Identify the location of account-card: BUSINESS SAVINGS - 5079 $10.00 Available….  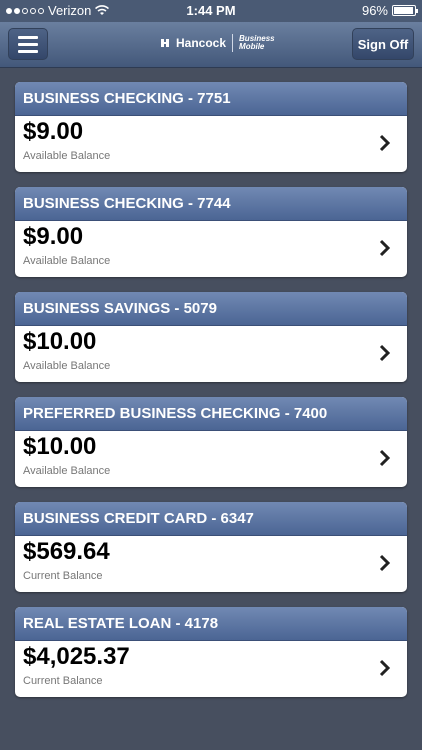
(211, 337).